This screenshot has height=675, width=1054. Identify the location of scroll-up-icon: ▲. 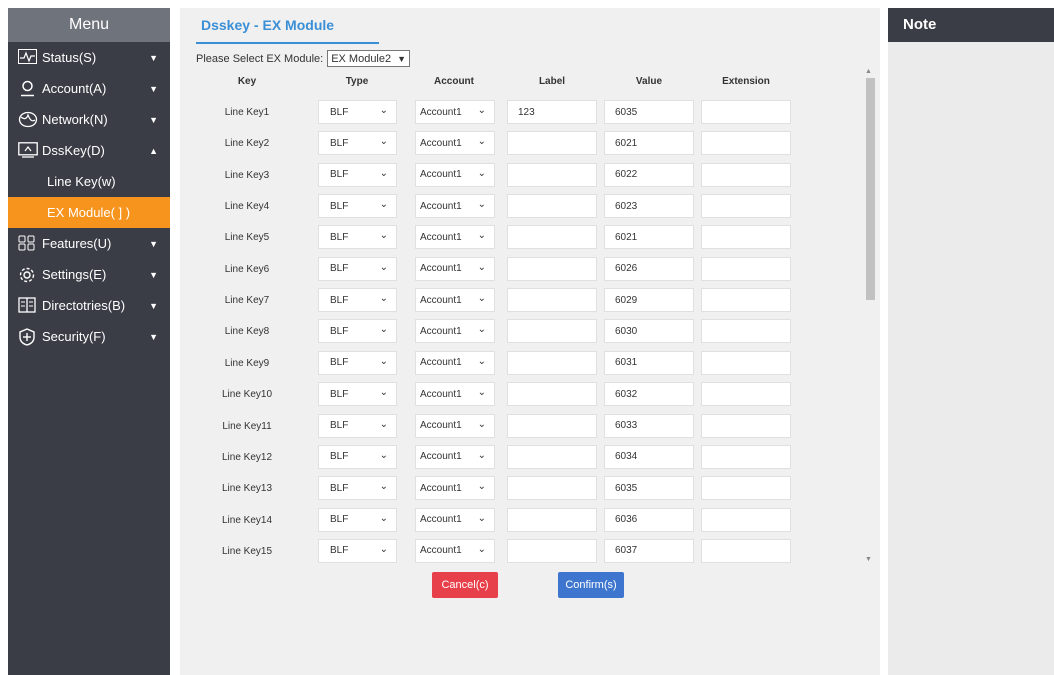
(868, 71).